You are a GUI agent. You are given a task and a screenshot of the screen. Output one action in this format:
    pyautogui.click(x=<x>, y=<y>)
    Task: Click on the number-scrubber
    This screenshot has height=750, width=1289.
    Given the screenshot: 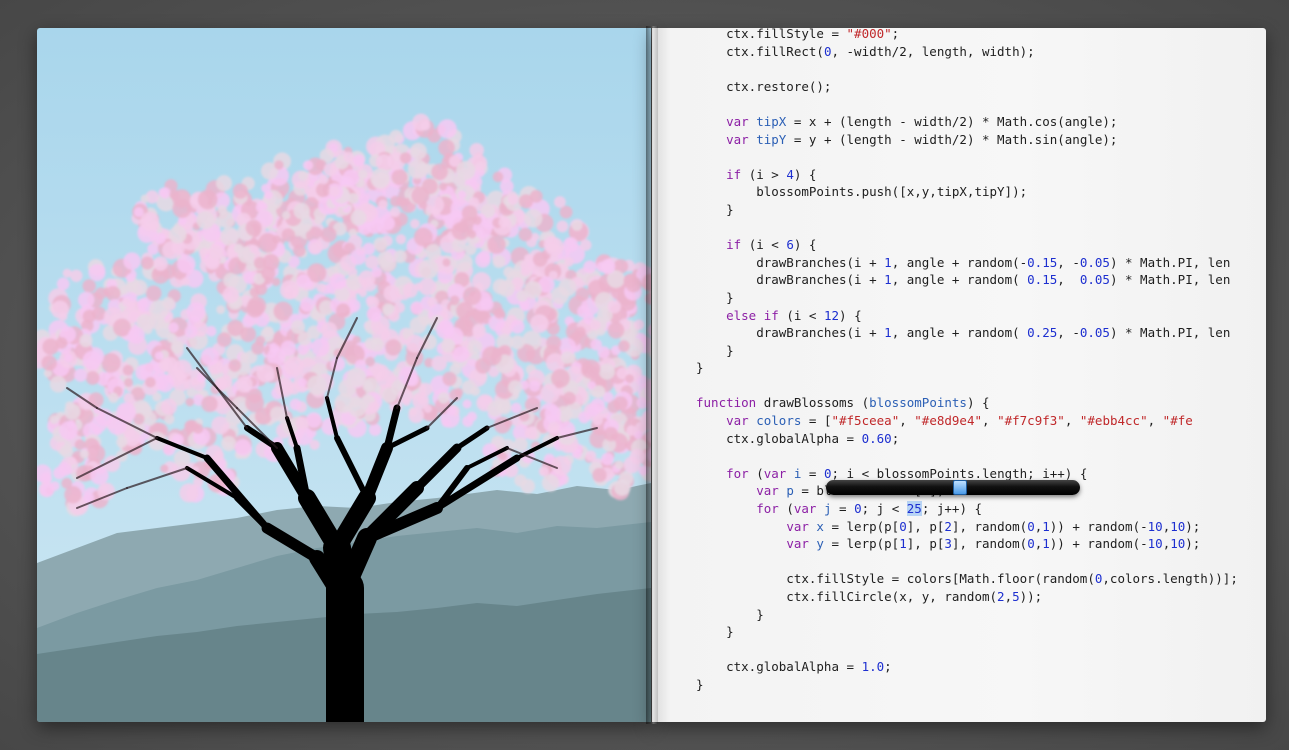 What is the action you would take?
    pyautogui.click(x=953, y=487)
    